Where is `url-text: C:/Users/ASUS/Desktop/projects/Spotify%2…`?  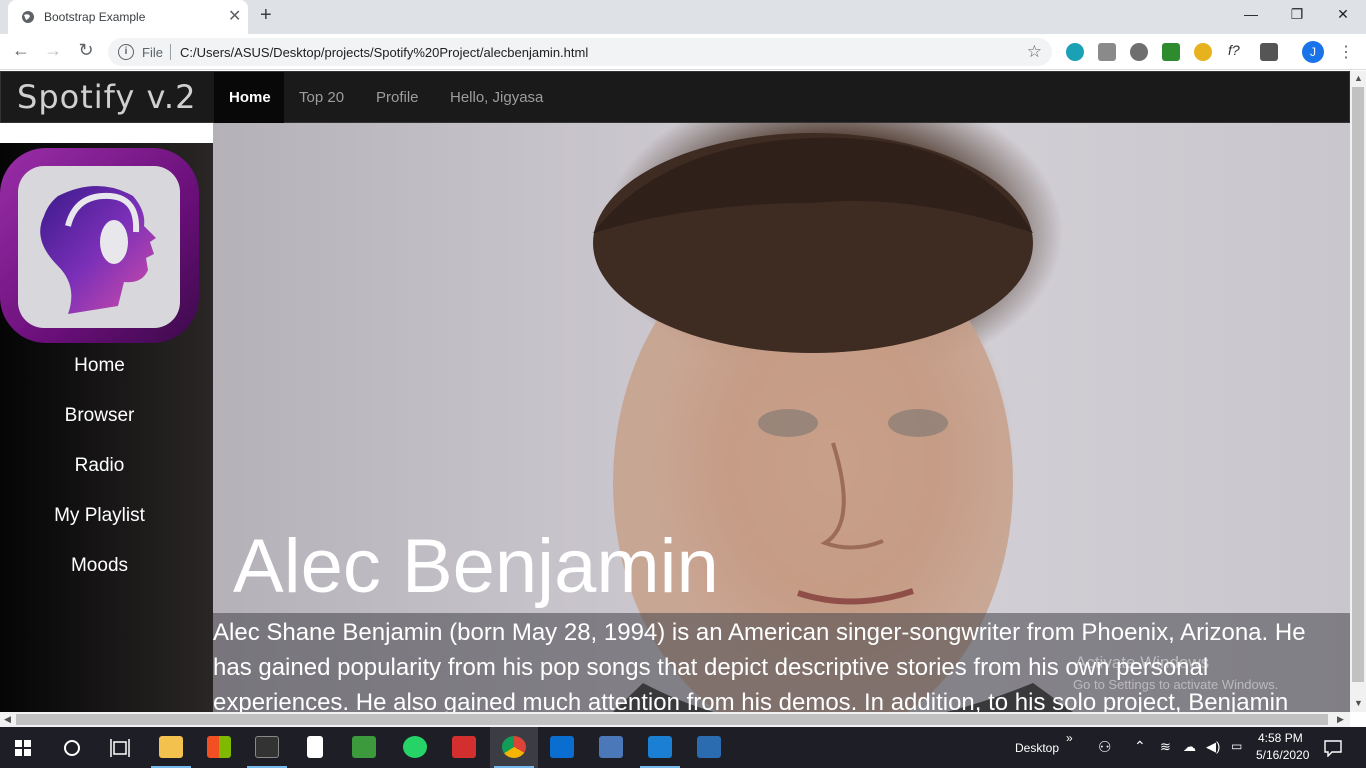 url-text: C:/Users/ASUS/Desktop/projects/Spotify%2… is located at coordinates (384, 52).